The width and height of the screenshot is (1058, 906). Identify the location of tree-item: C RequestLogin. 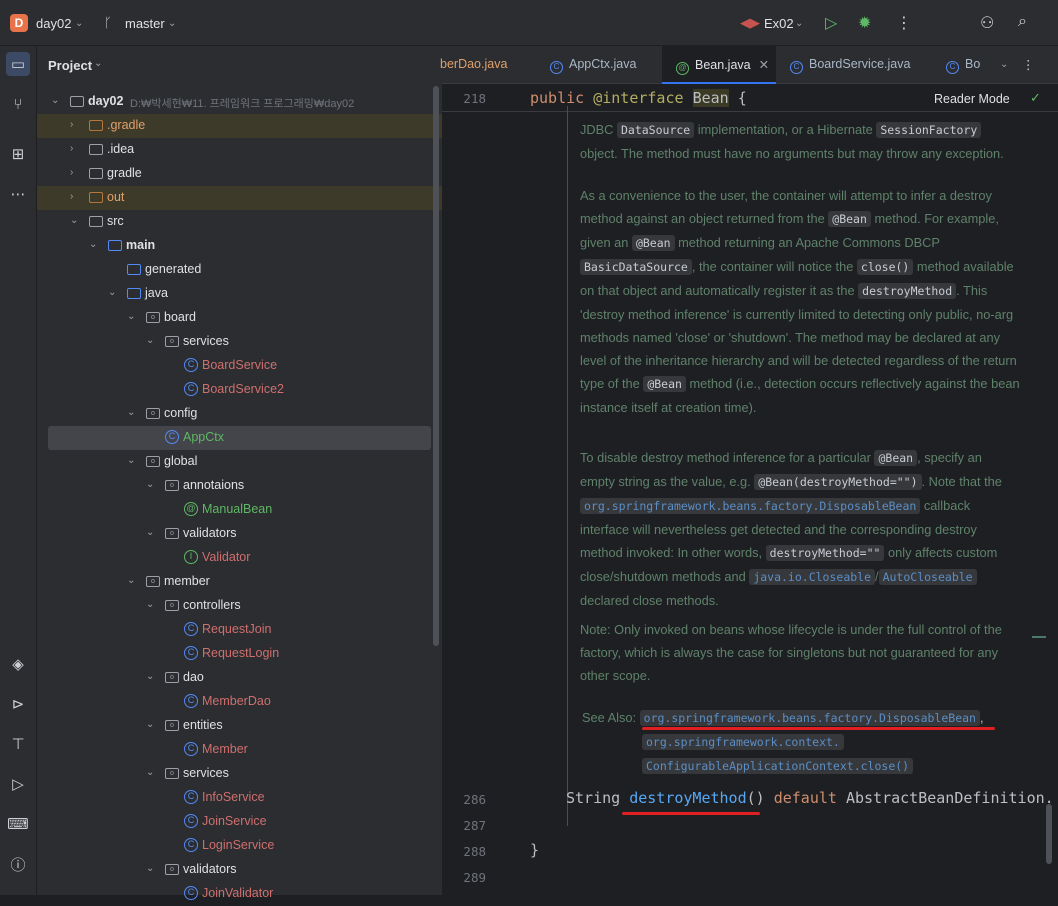
(239, 654).